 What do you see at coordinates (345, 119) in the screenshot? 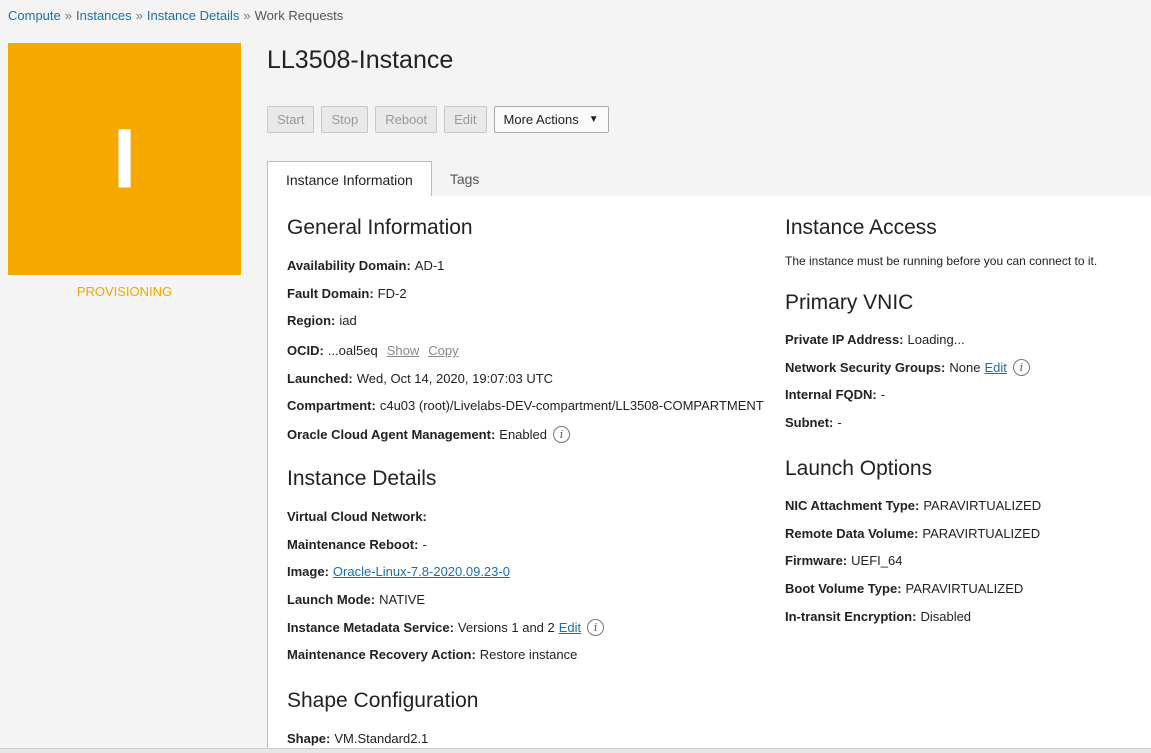
I see `stop-button: Stop` at bounding box center [345, 119].